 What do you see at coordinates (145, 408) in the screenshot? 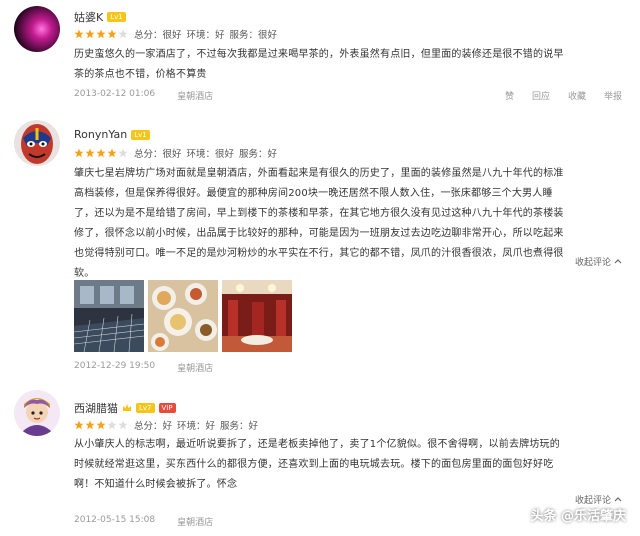
I see `level-badge: Lv7` at bounding box center [145, 408].